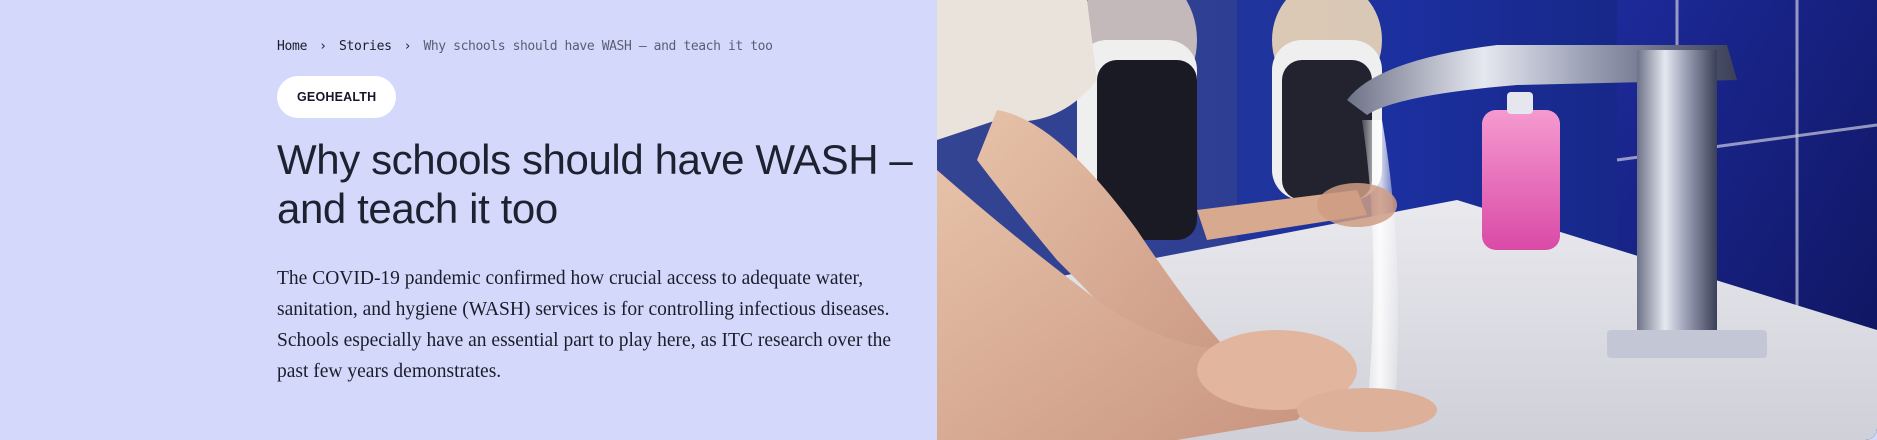  I want to click on breadcrumb-stories-link: Stories, so click(365, 46).